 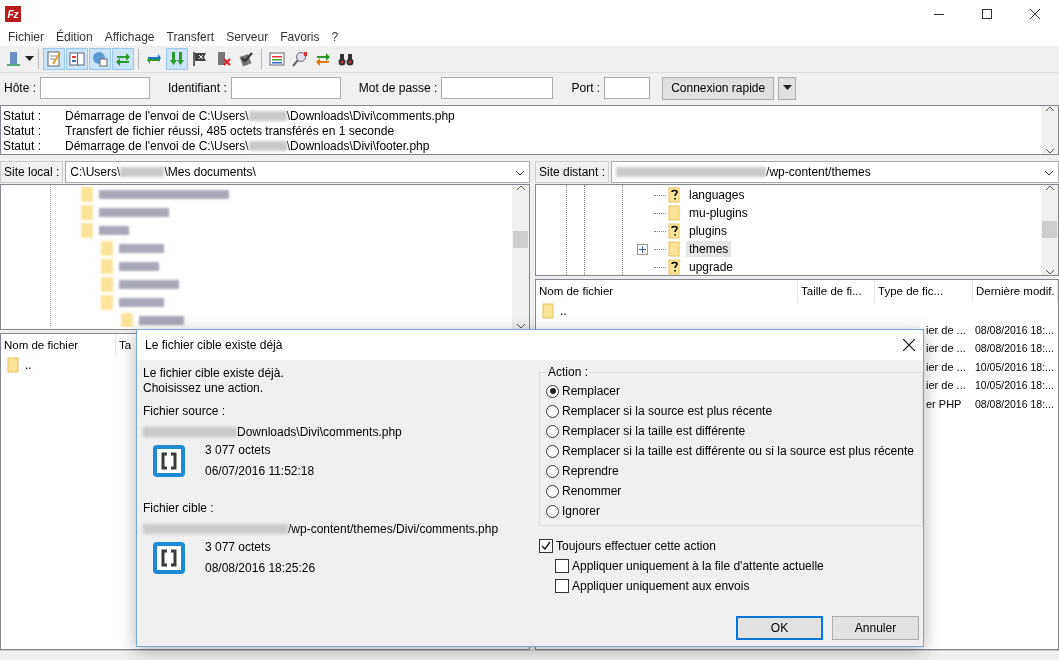 What do you see at coordinates (13, 59) in the screenshot?
I see `server-icon` at bounding box center [13, 59].